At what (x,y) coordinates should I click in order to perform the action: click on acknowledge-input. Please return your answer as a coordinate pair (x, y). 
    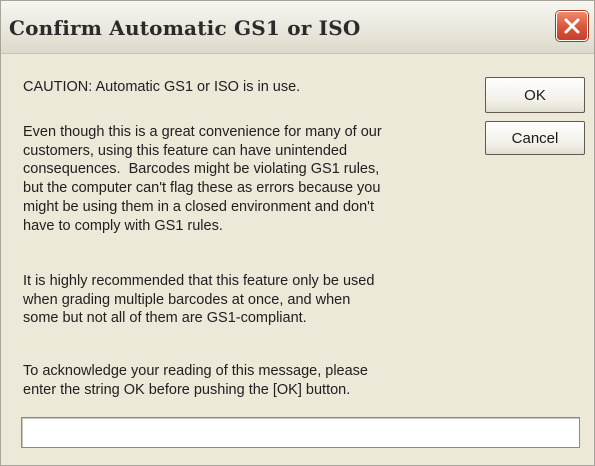
    Looking at the image, I should click on (300, 432).